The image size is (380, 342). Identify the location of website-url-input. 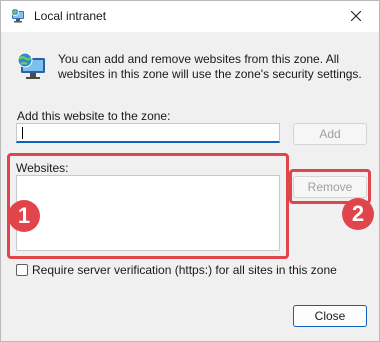
(148, 133).